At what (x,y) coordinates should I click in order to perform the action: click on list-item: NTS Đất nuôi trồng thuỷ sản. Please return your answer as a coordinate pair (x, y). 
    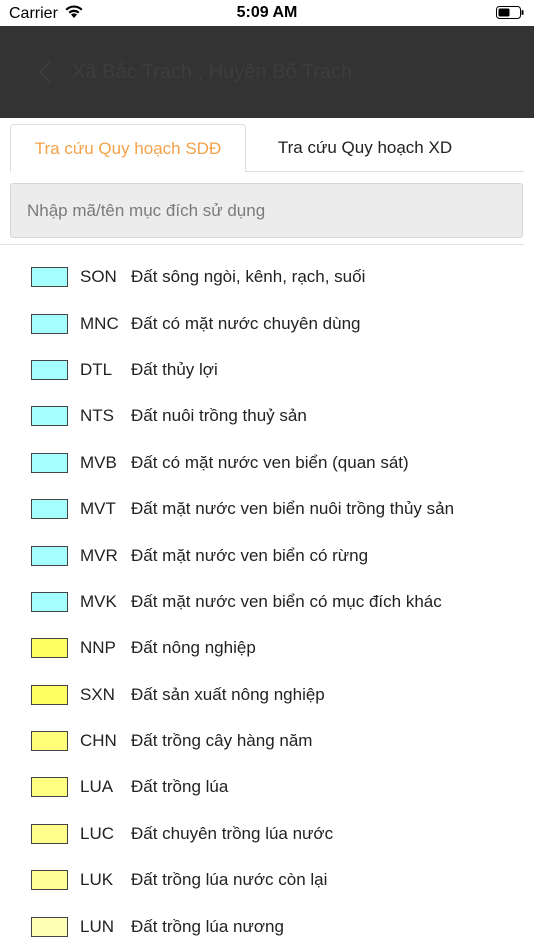
    Looking at the image, I should click on (267, 416).